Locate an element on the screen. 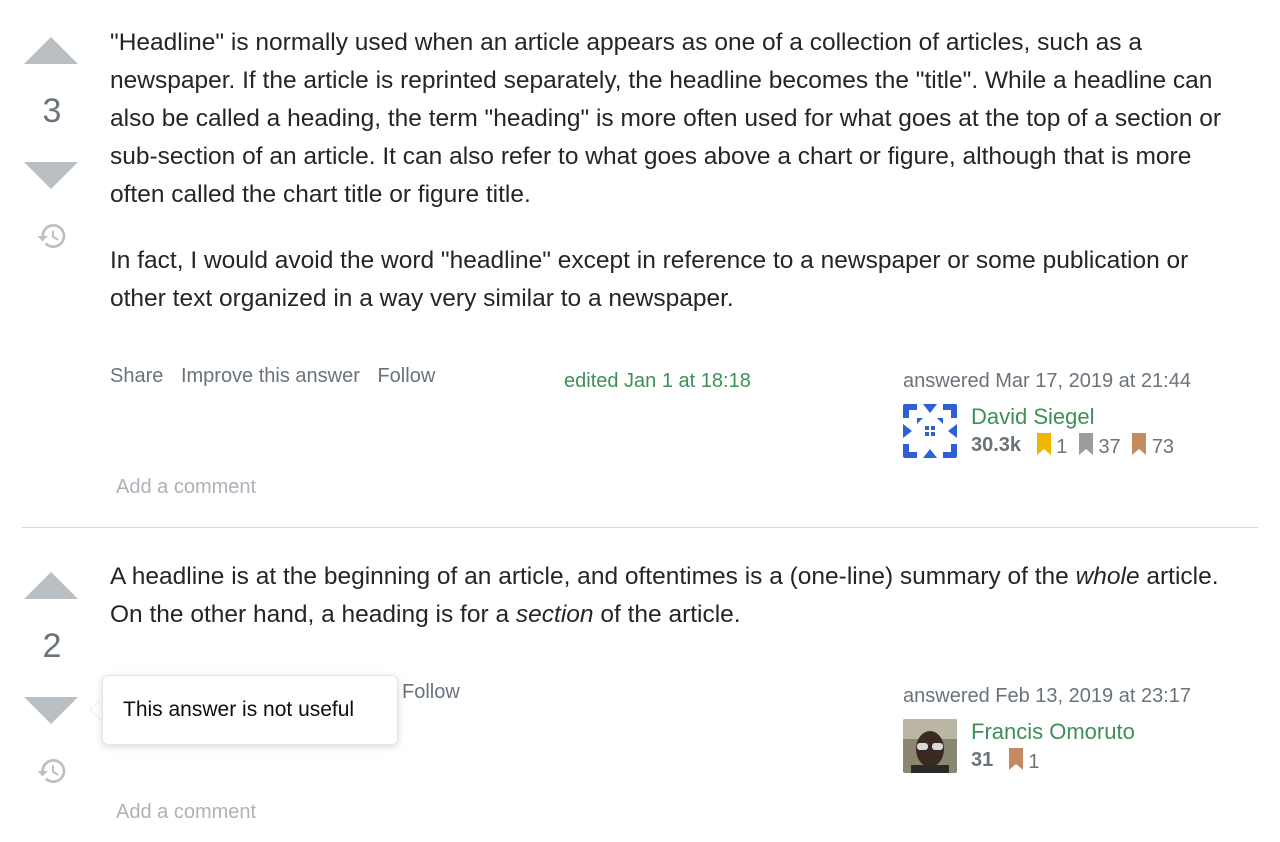 Image resolution: width=1280 pixels, height=842 pixels. answered-timestamp: answered Feb 13, 2019 at 23:17 is located at coordinates (1047, 696).